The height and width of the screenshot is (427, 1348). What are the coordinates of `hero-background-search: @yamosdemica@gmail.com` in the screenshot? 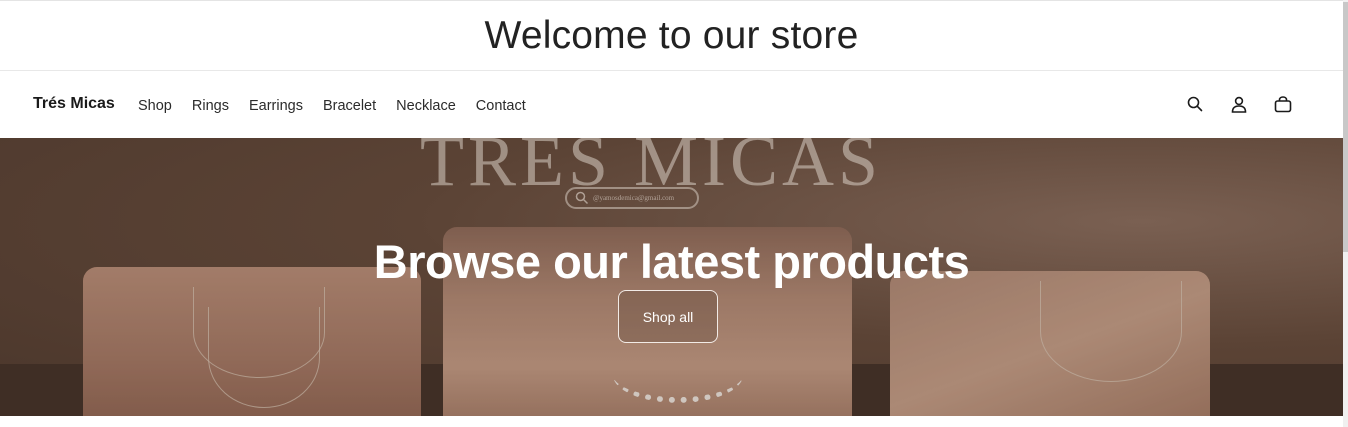 It's located at (632, 198).